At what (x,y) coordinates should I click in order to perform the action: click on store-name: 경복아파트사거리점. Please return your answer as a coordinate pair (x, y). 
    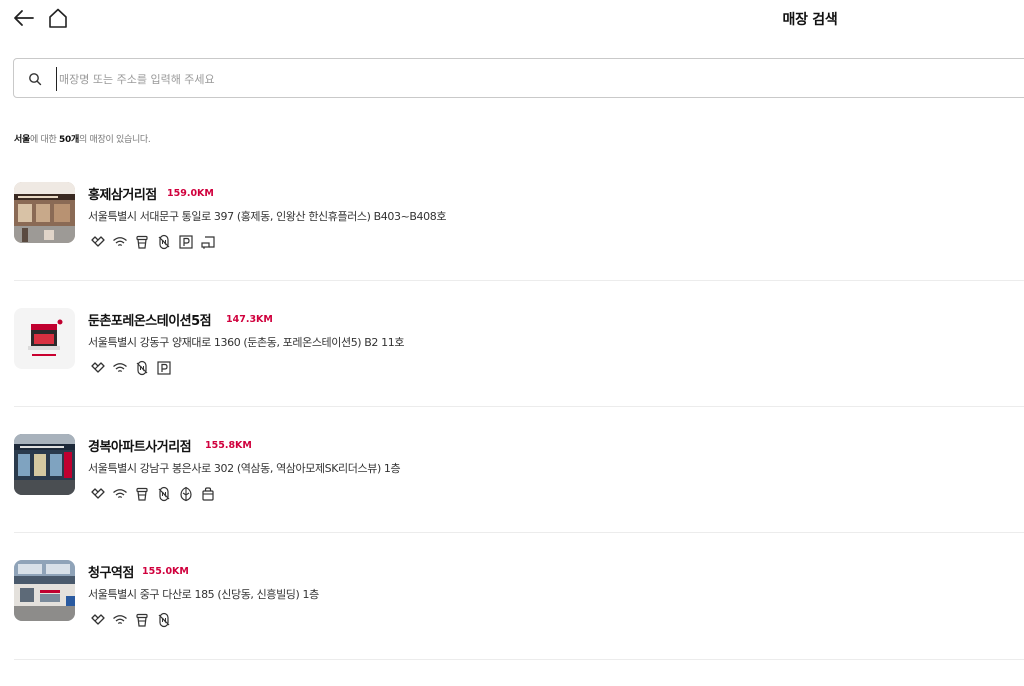
    Looking at the image, I should click on (140, 447).